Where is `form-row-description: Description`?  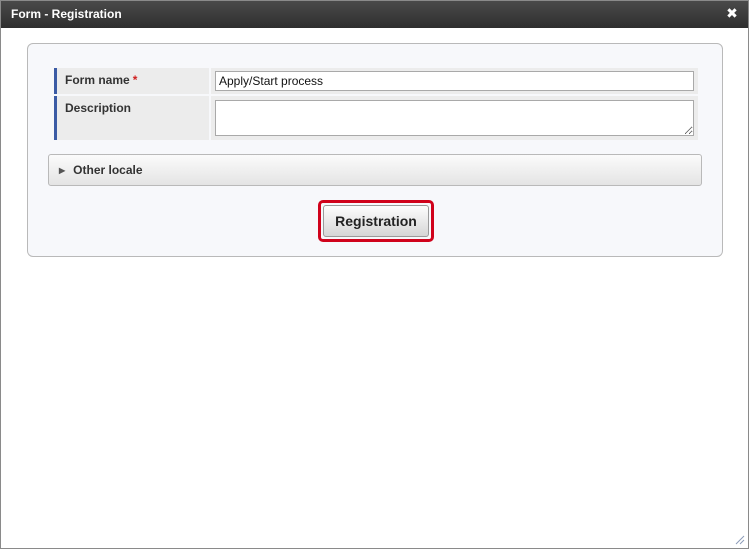 form-row-description: Description is located at coordinates (376, 118).